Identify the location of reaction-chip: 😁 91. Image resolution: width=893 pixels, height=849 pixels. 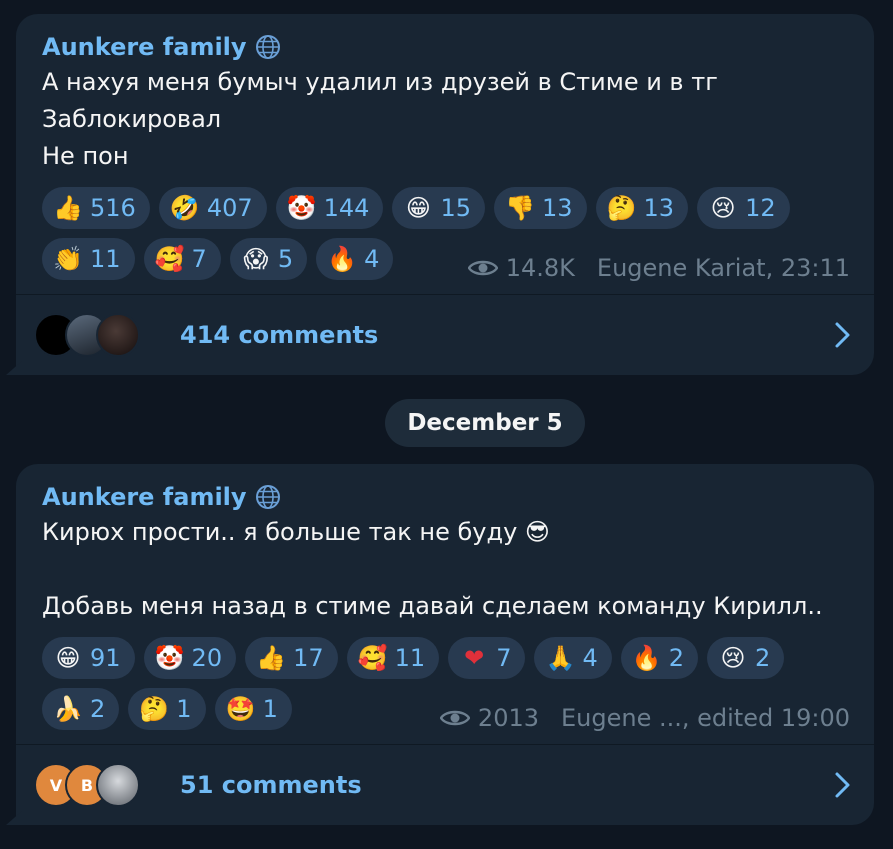
(88, 658).